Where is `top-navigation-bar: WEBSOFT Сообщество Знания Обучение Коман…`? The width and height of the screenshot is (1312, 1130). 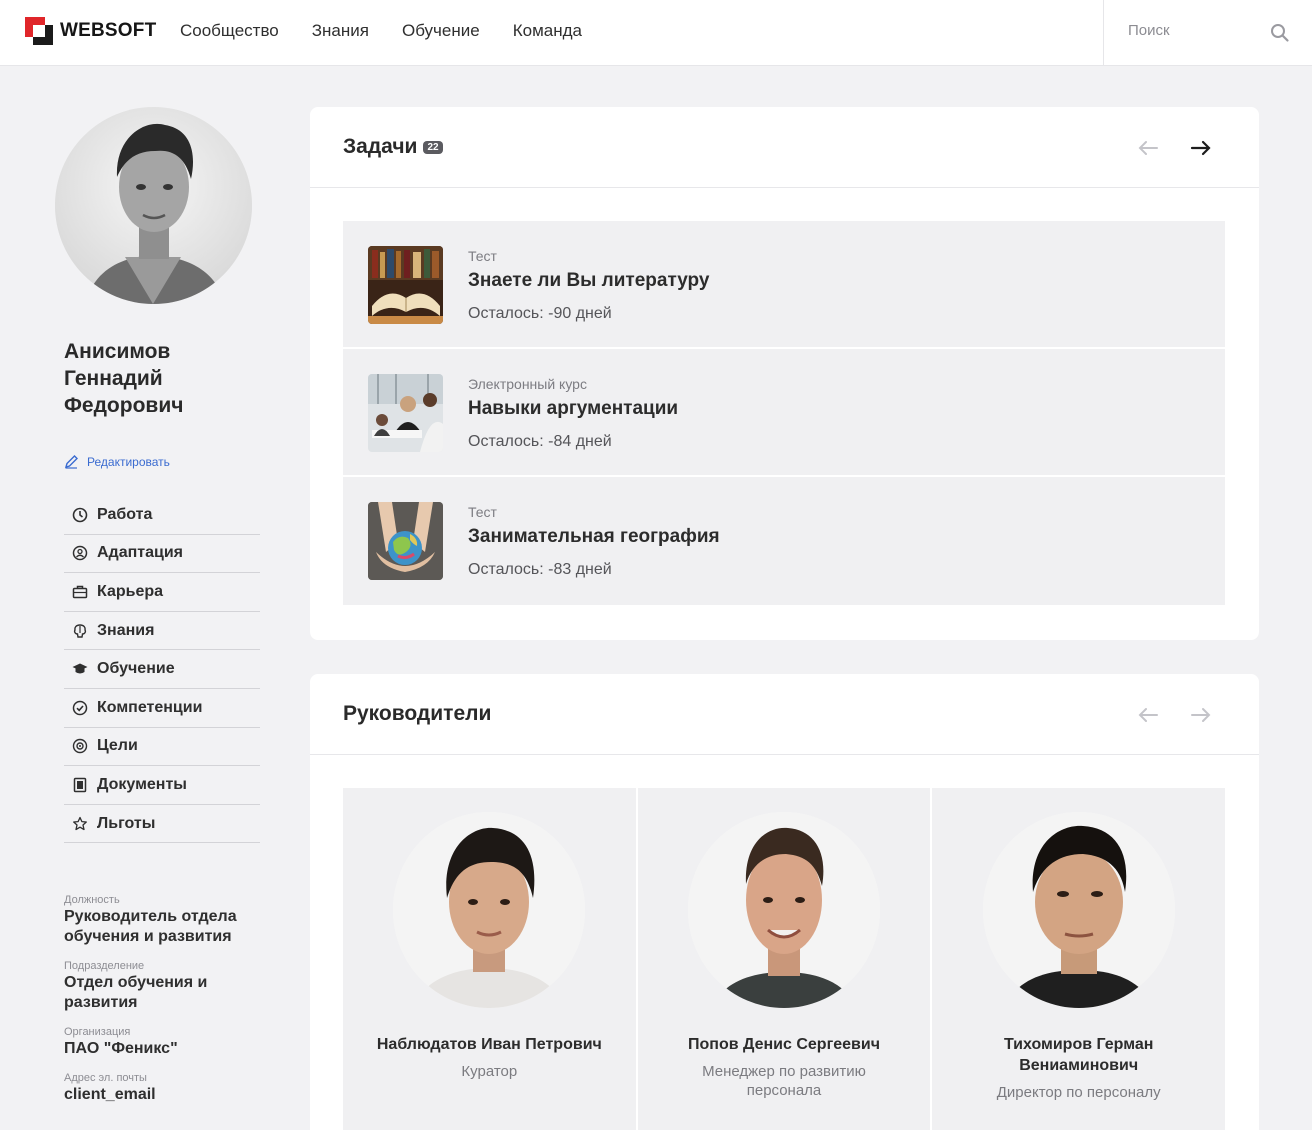 top-navigation-bar: WEBSOFT Сообщество Знания Обучение Коман… is located at coordinates (656, 33).